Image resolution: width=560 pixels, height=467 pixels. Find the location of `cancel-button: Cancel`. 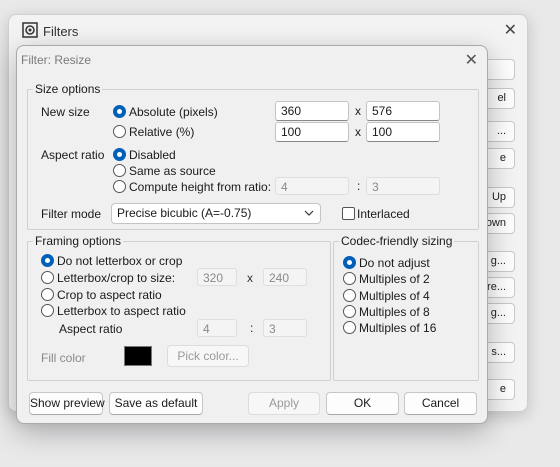

cancel-button: Cancel is located at coordinates (440, 403).